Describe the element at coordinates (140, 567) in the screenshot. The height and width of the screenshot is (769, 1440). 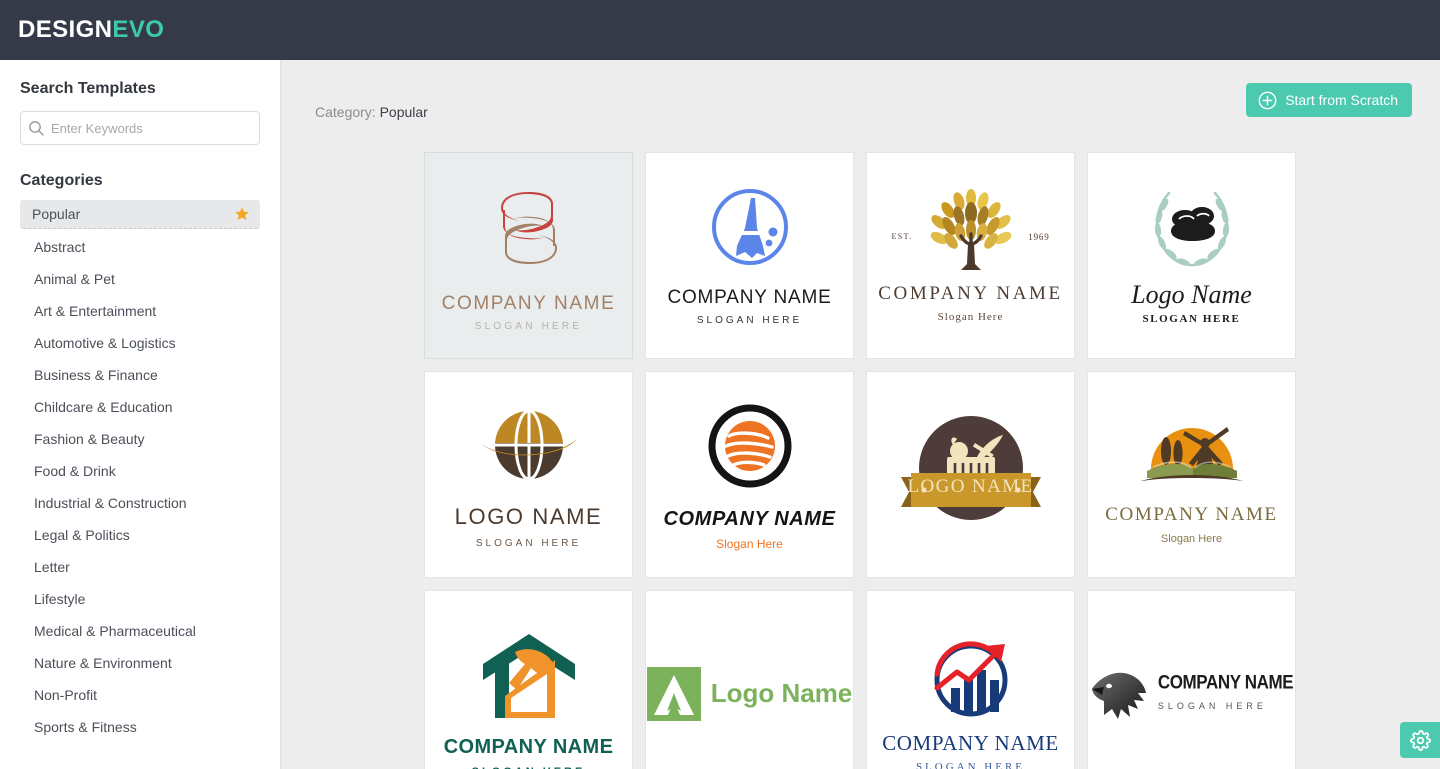
I see `sidebar-item-letter: Letter` at that location.